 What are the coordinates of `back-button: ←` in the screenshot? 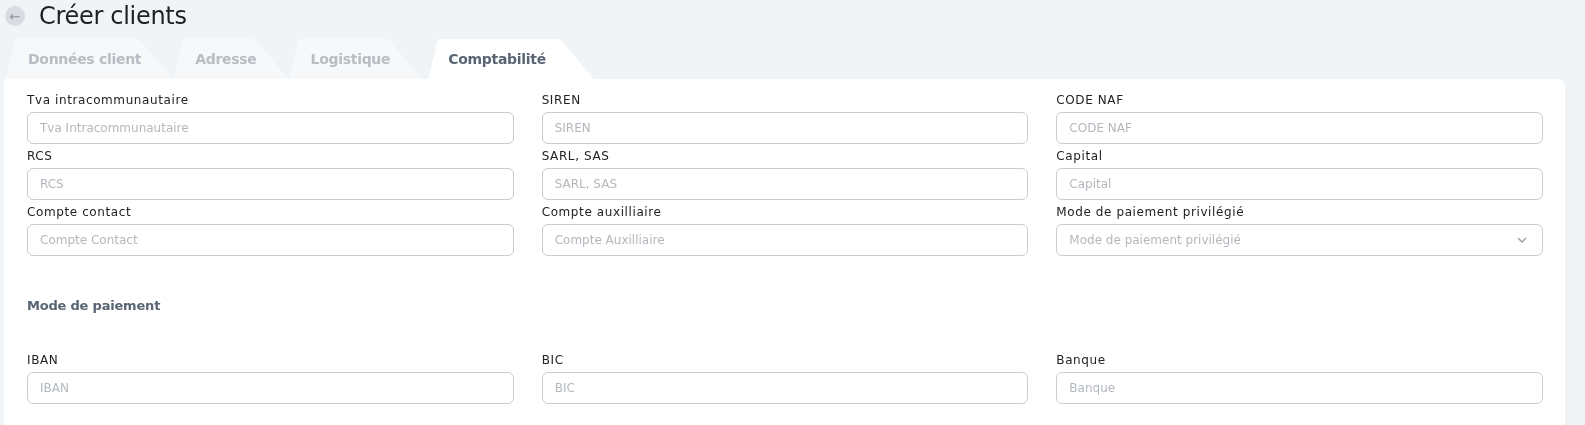 It's located at (15, 16).